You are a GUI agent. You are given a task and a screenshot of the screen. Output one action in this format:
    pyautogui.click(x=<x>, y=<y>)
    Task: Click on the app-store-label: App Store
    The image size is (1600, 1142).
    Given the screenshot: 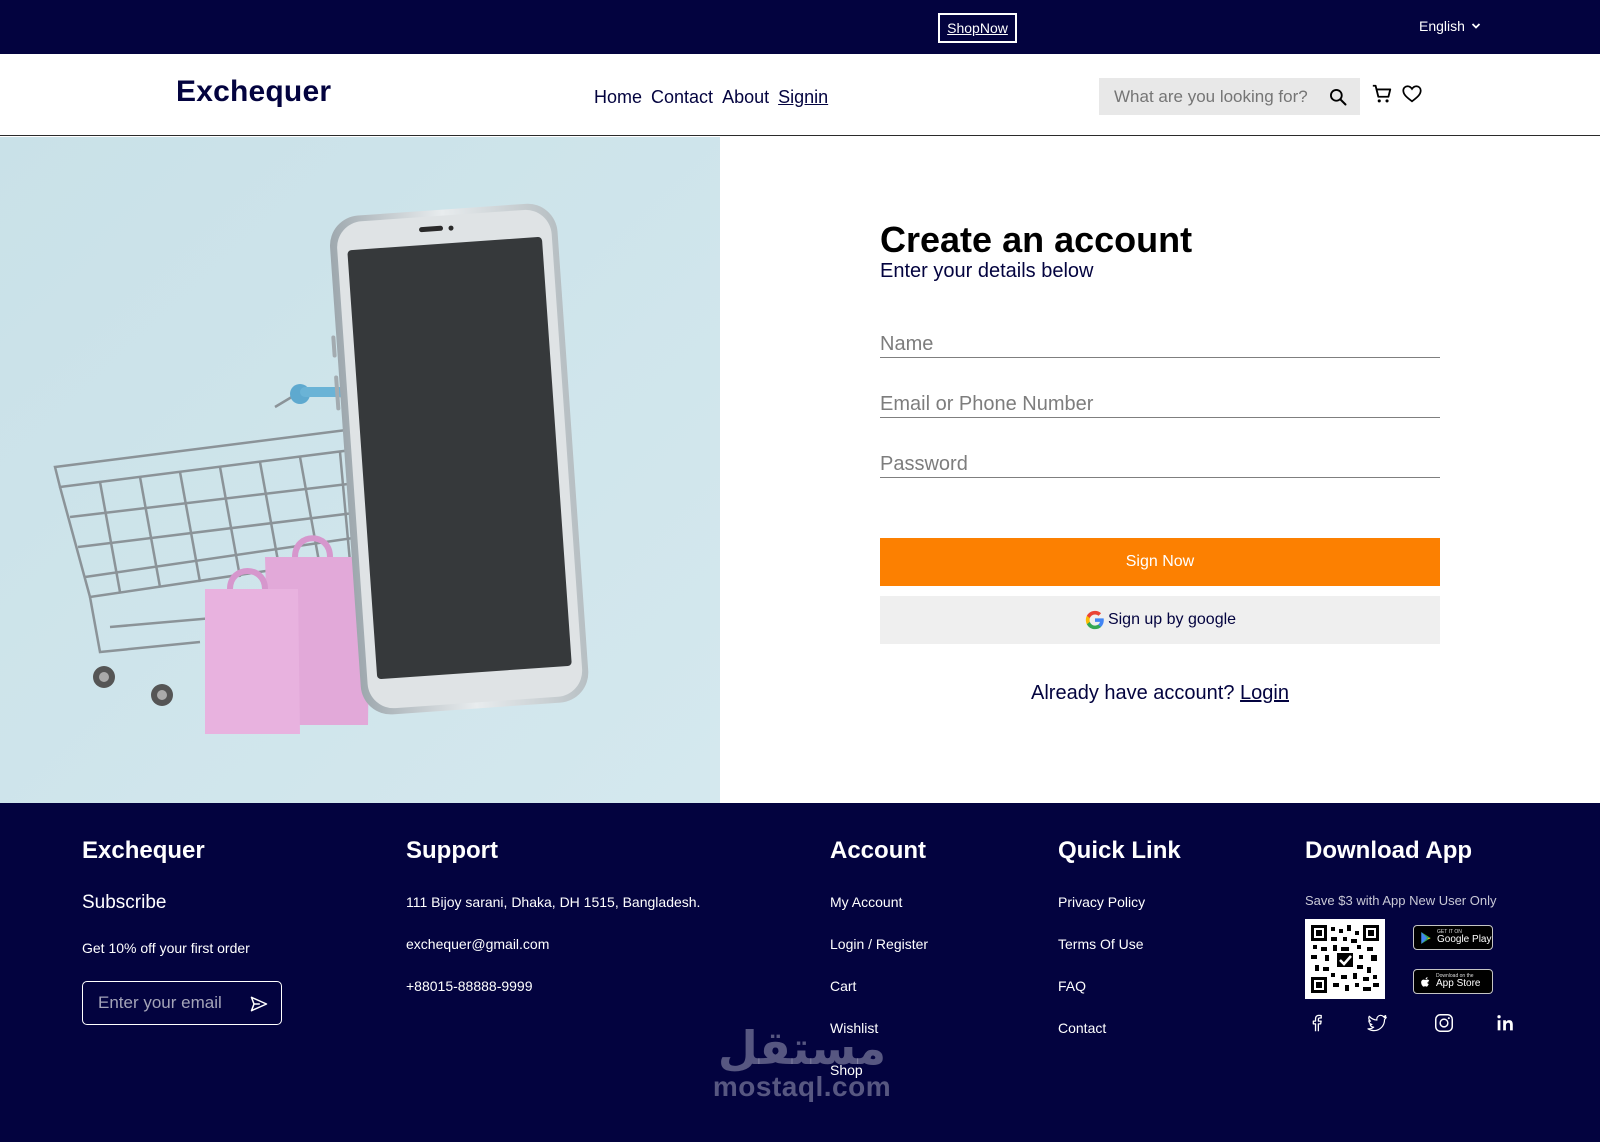 What is the action you would take?
    pyautogui.click(x=1458, y=983)
    